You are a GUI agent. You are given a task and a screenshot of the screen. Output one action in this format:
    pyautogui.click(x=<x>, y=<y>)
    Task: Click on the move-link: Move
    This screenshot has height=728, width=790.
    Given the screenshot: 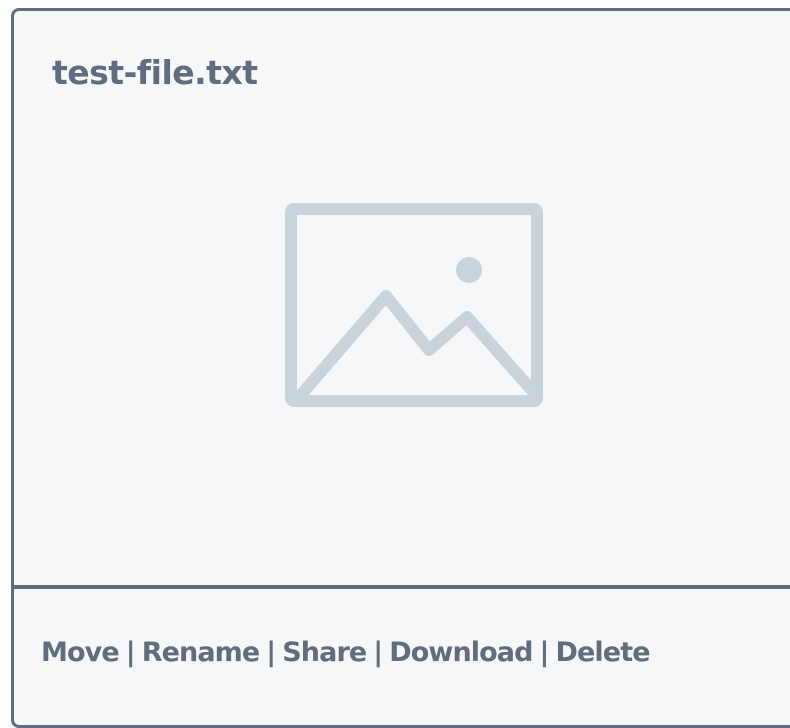 What is the action you would take?
    pyautogui.click(x=80, y=652)
    